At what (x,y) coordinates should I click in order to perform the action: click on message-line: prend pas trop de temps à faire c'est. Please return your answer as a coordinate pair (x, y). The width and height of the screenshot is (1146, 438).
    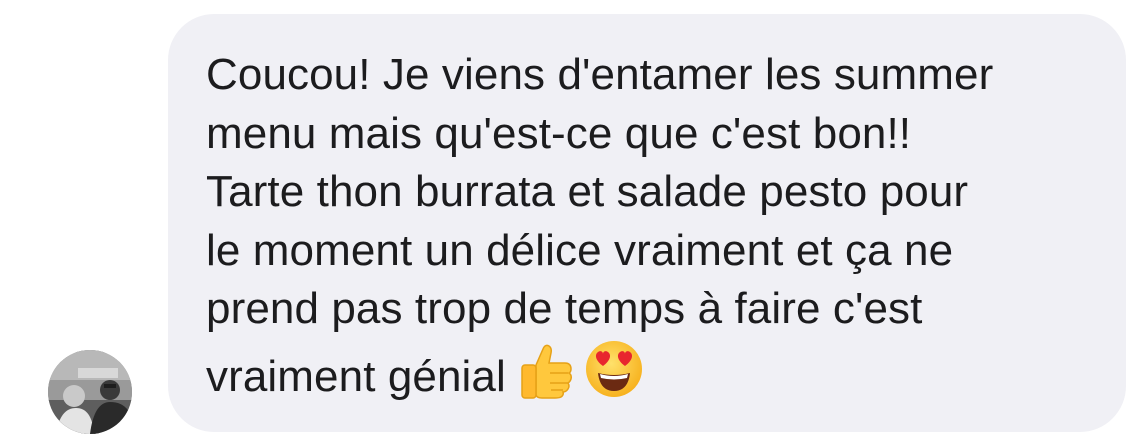
    Looking at the image, I should click on (564, 308).